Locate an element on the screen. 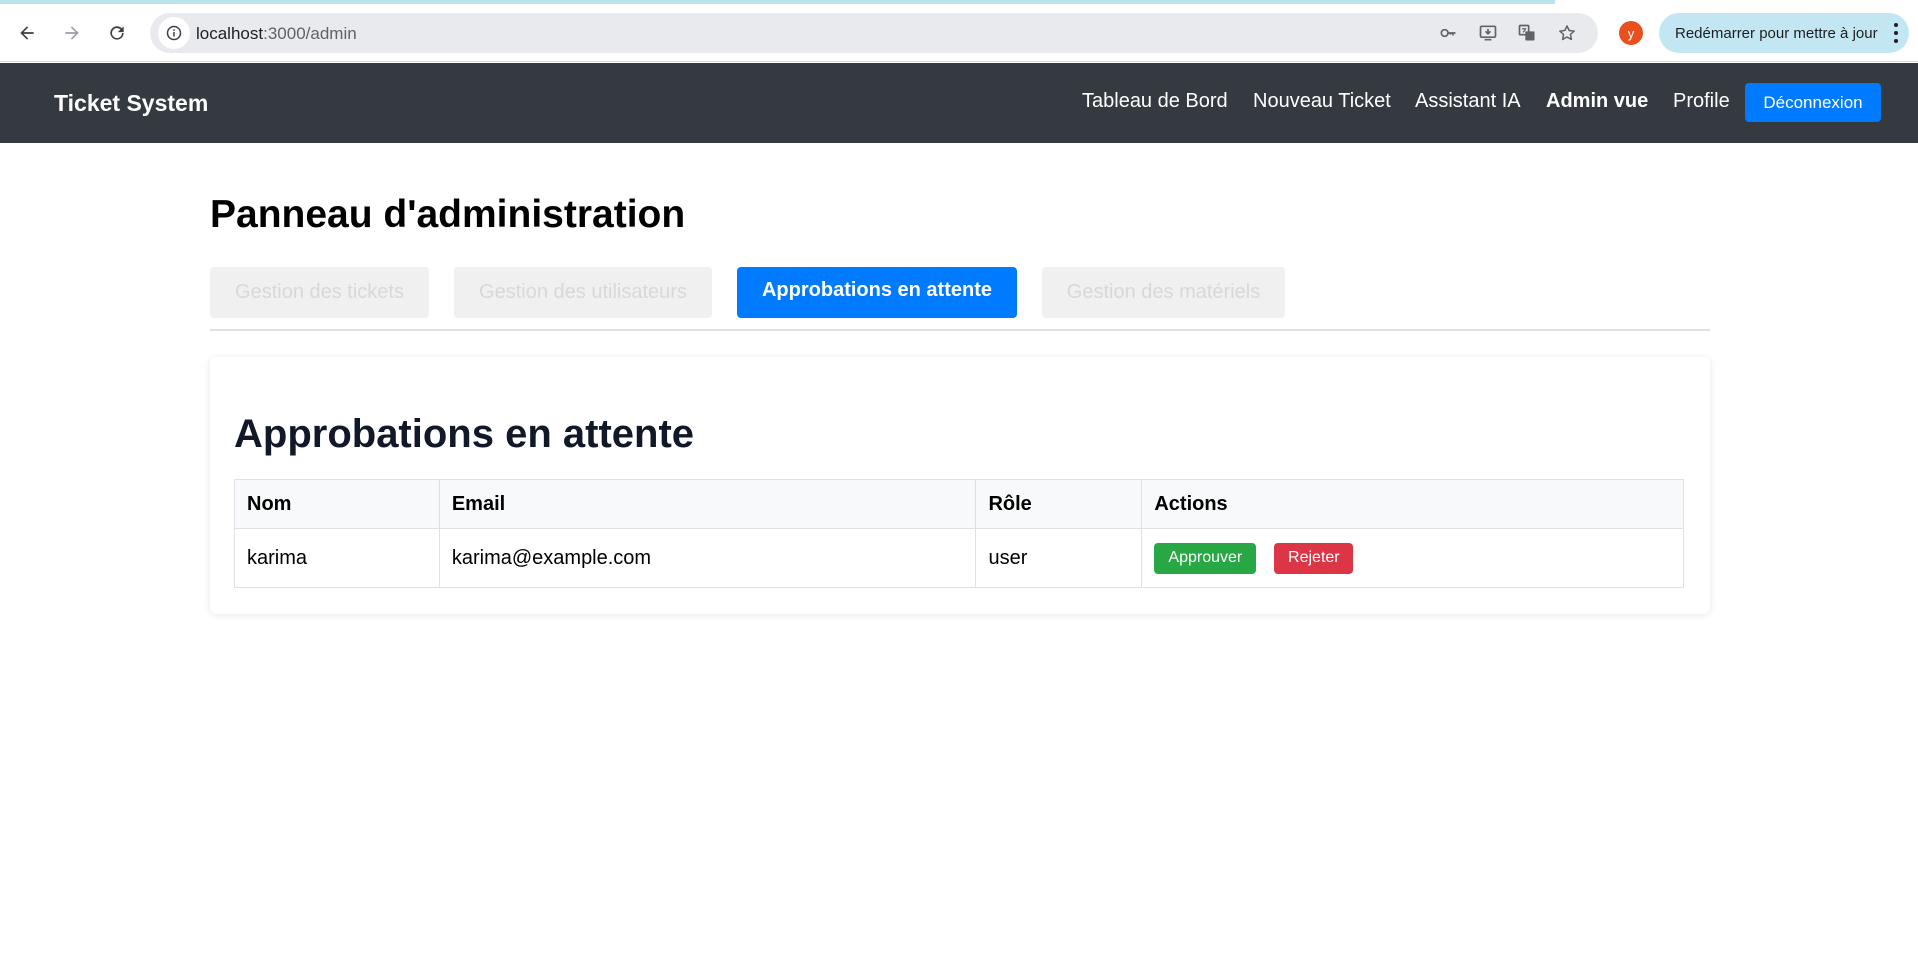  arrow-left-icon is located at coordinates (27, 33).